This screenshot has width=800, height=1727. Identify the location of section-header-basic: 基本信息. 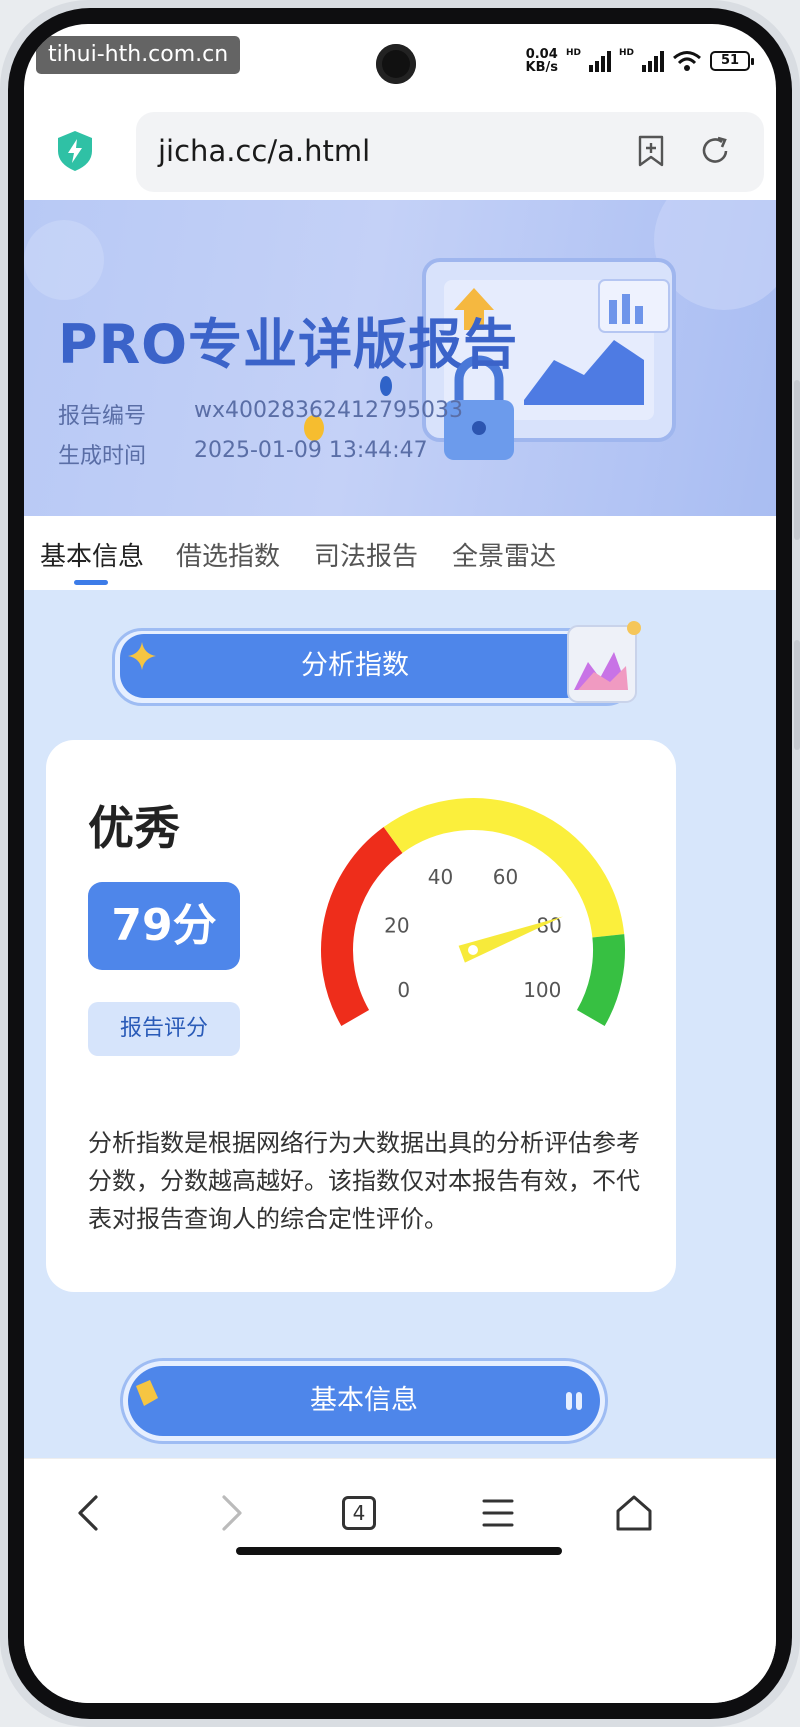
(364, 1401).